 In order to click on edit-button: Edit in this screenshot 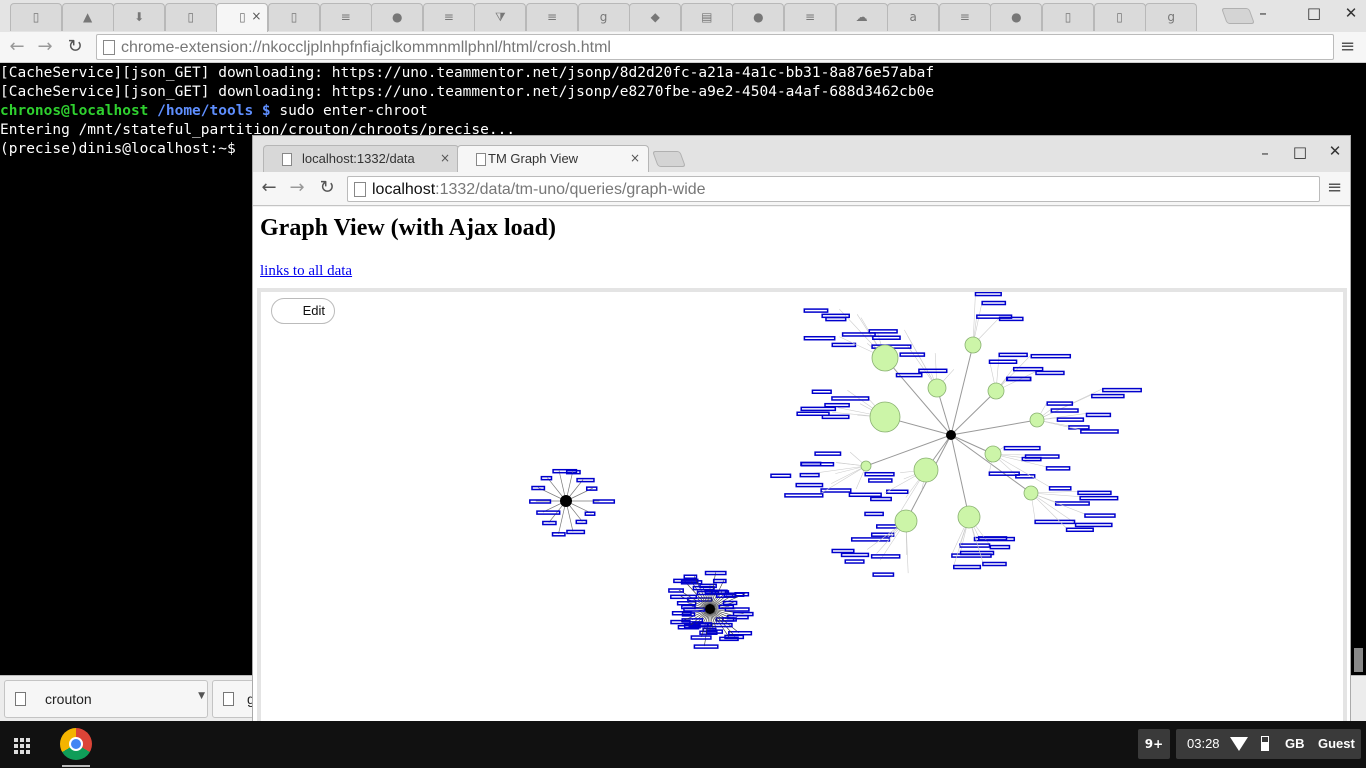, I will do `click(303, 311)`.